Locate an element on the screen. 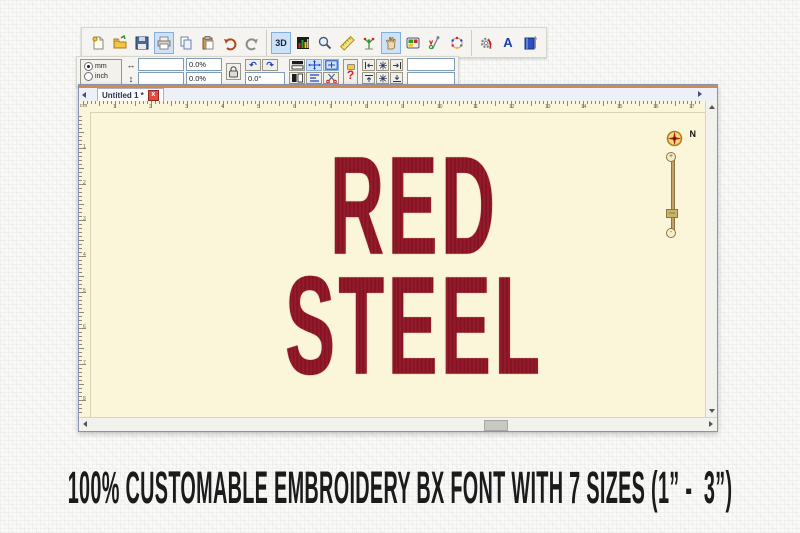 The height and width of the screenshot is (533, 800). print-icon is located at coordinates (164, 42).